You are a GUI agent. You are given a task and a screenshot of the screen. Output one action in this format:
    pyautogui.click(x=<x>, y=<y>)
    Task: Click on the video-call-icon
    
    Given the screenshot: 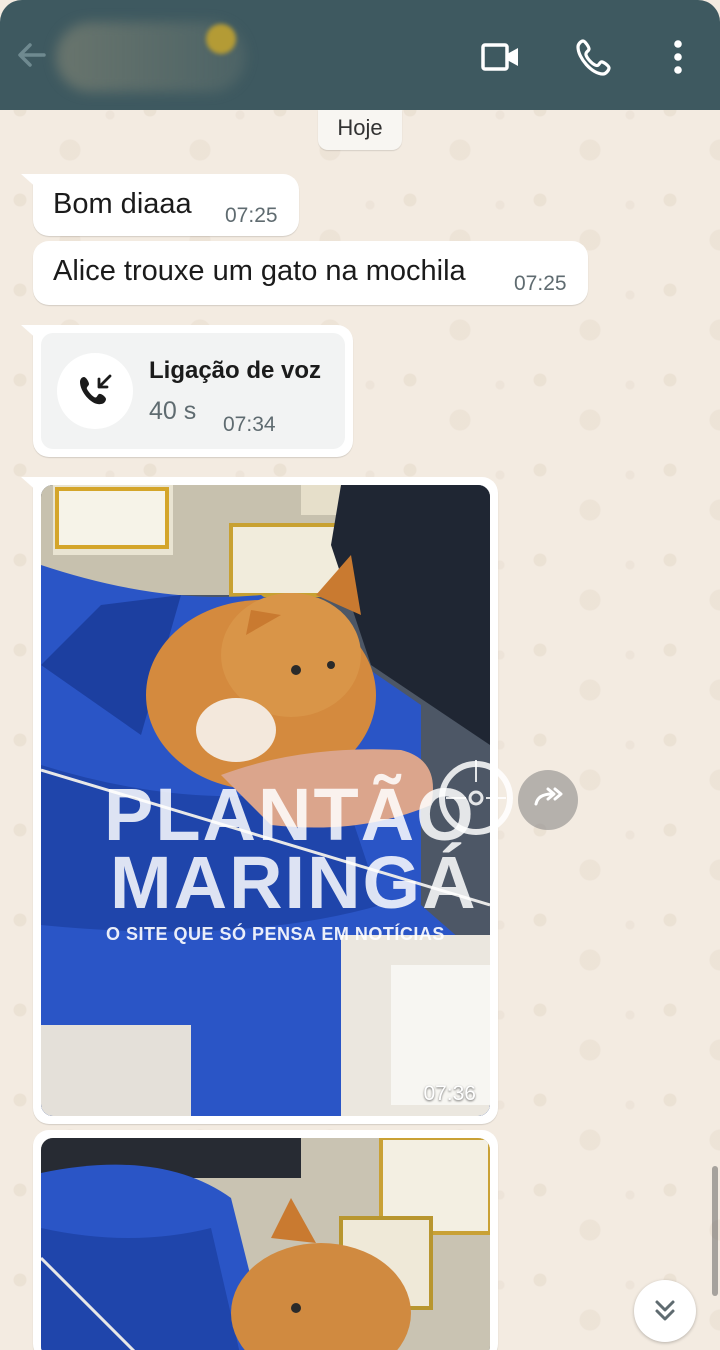 What is the action you would take?
    pyautogui.click(x=501, y=57)
    